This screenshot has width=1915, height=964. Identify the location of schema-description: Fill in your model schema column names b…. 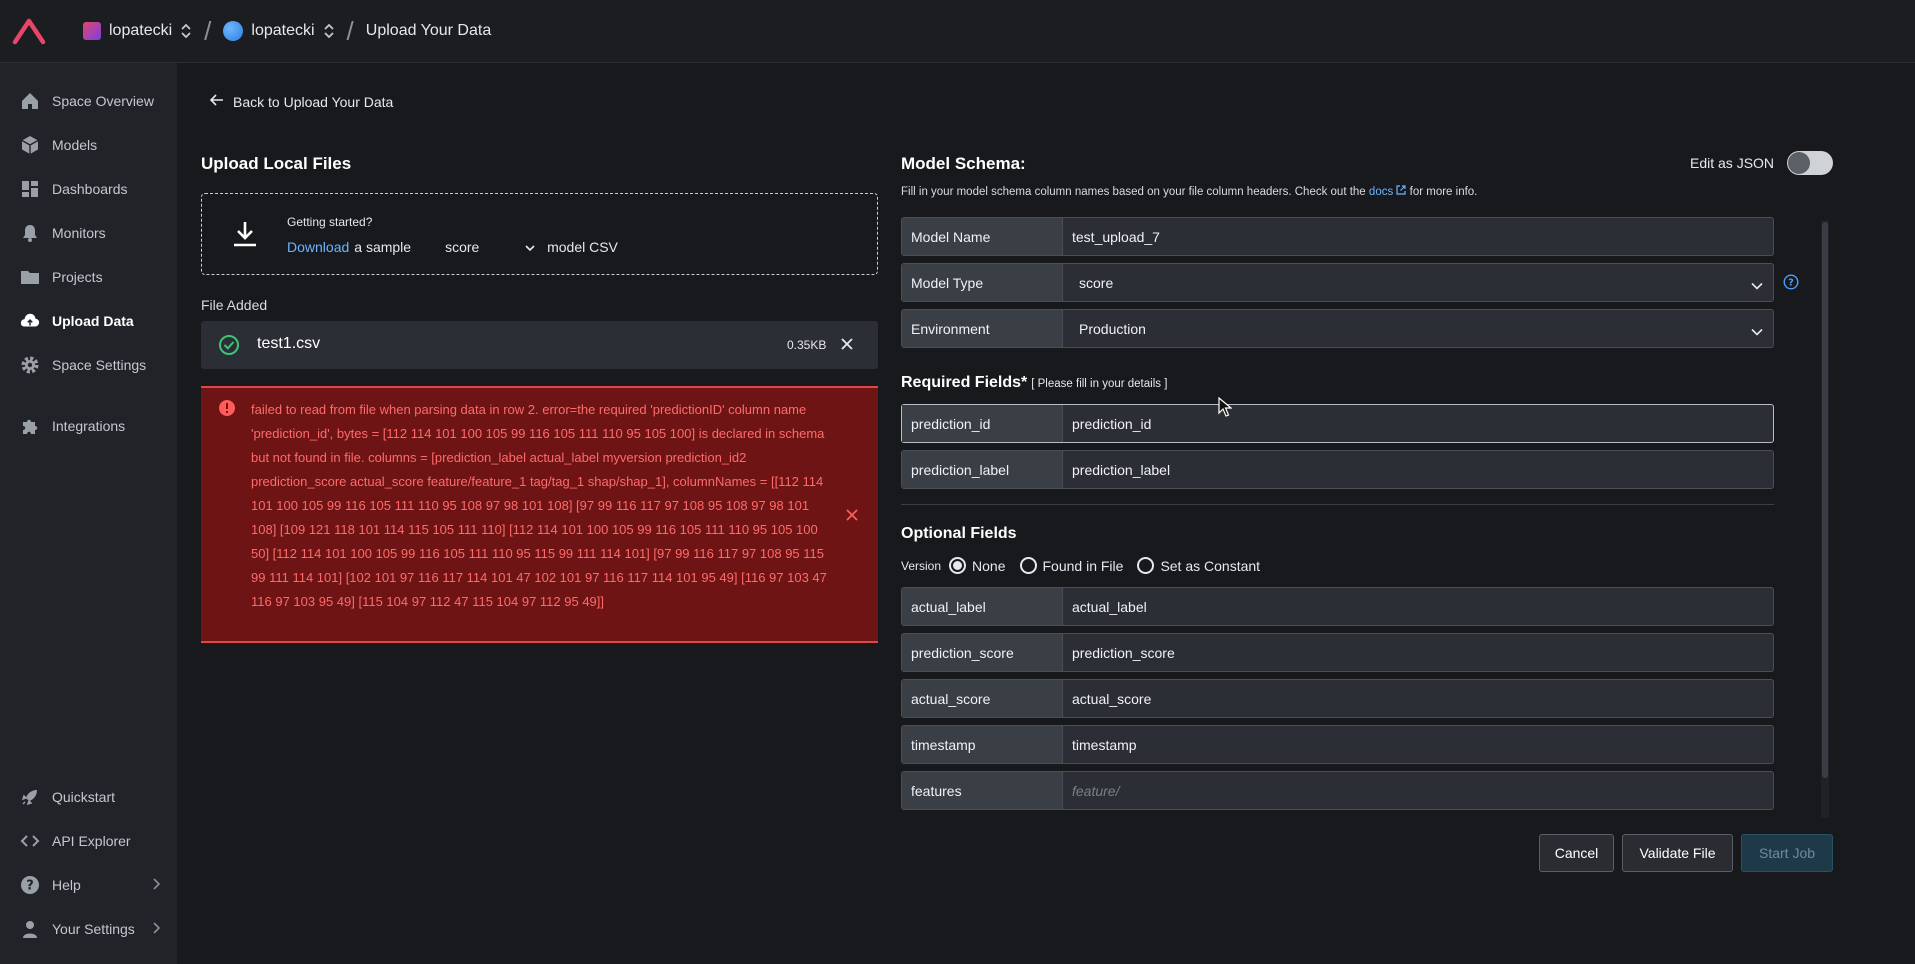
(1189, 191).